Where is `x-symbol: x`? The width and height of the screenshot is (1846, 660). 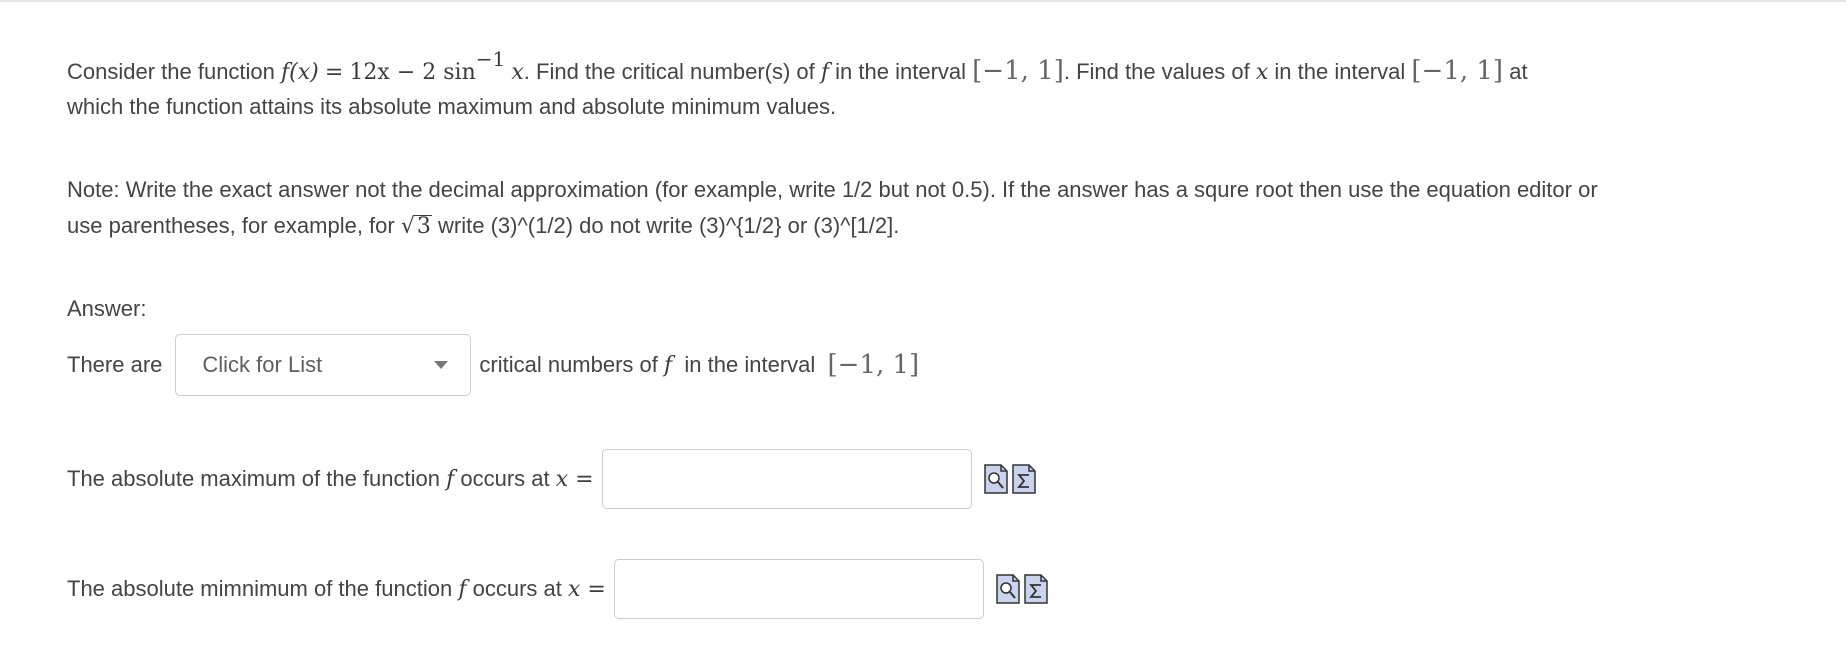 x-symbol: x is located at coordinates (1262, 72).